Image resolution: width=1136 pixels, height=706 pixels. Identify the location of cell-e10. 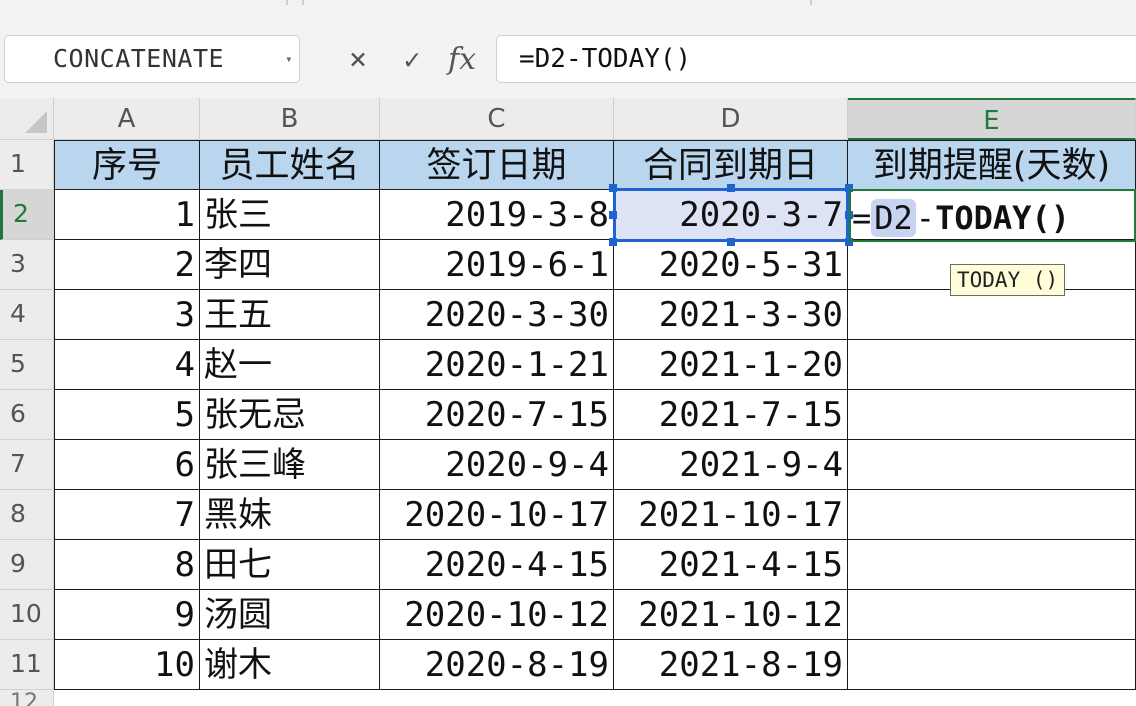
(992, 615).